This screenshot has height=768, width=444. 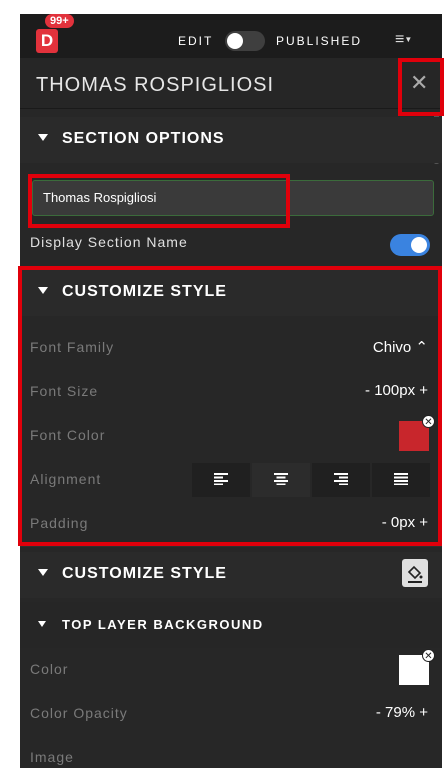 I want to click on paint-bucket-glyph, so click(x=415, y=574).